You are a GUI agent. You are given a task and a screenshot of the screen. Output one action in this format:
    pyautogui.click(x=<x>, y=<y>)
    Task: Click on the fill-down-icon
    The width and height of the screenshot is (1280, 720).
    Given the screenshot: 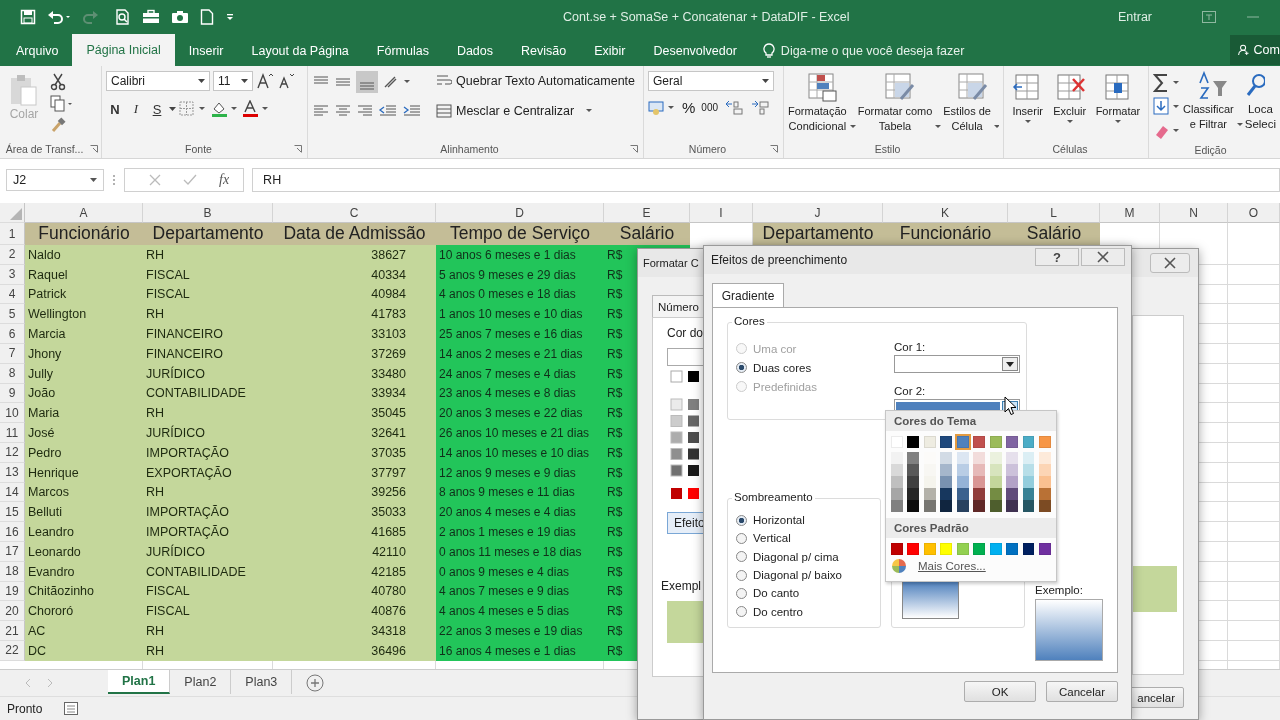 What is the action you would take?
    pyautogui.click(x=1167, y=107)
    